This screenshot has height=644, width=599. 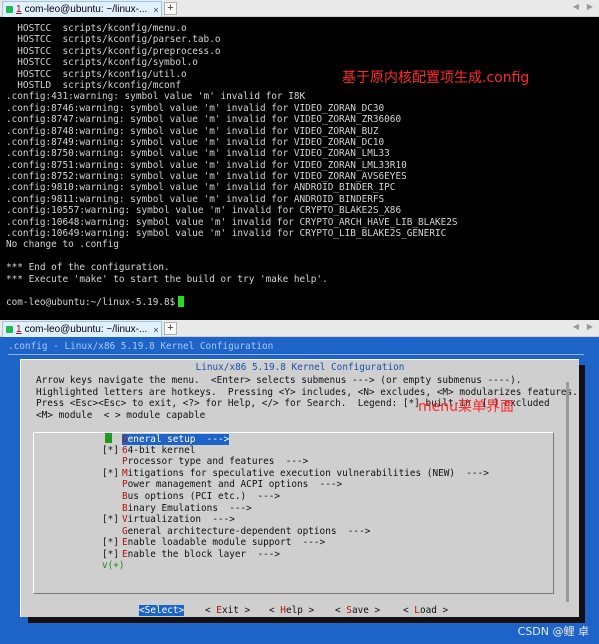 What do you see at coordinates (176, 439) in the screenshot?
I see `menu-item-label: General setup --->` at bounding box center [176, 439].